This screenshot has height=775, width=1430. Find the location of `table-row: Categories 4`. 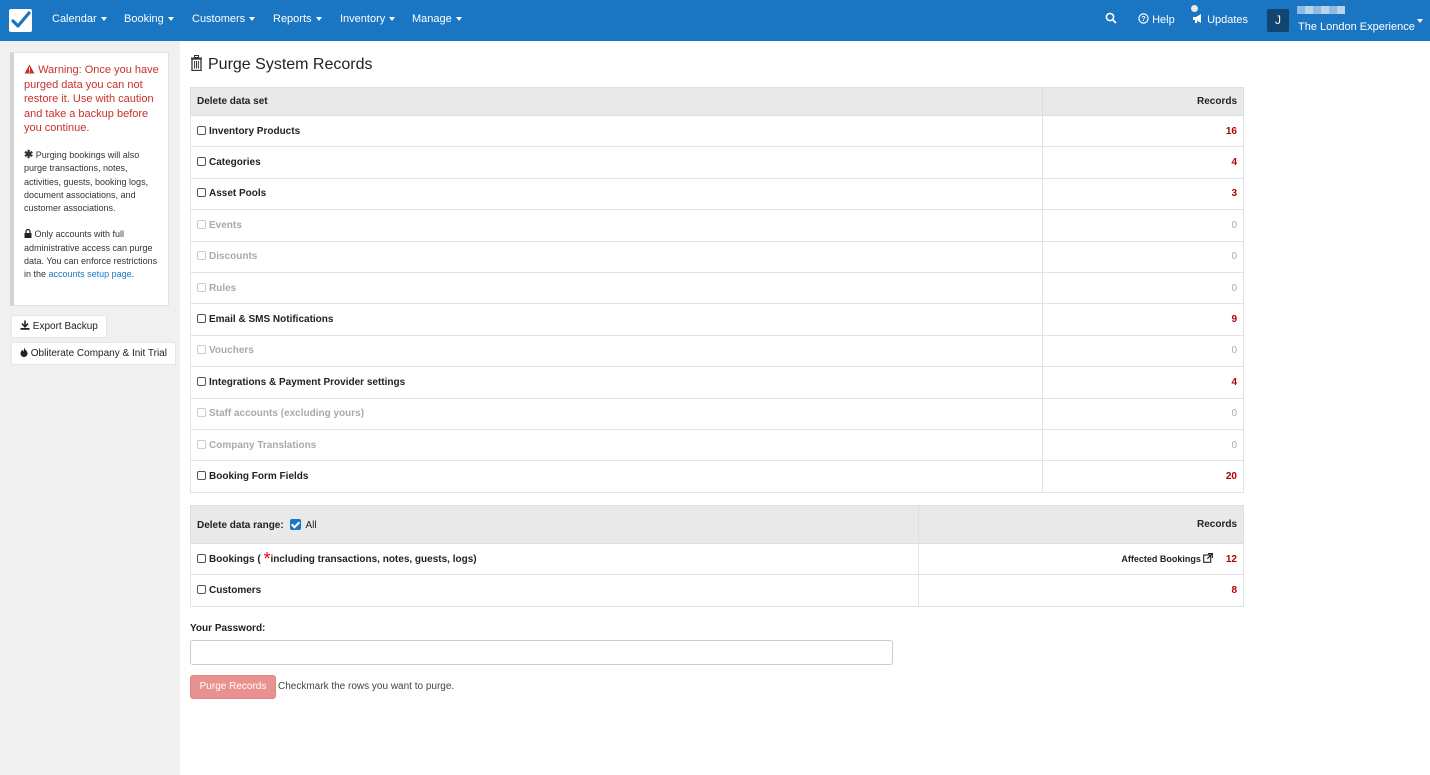

table-row: Categories 4 is located at coordinates (717, 162).